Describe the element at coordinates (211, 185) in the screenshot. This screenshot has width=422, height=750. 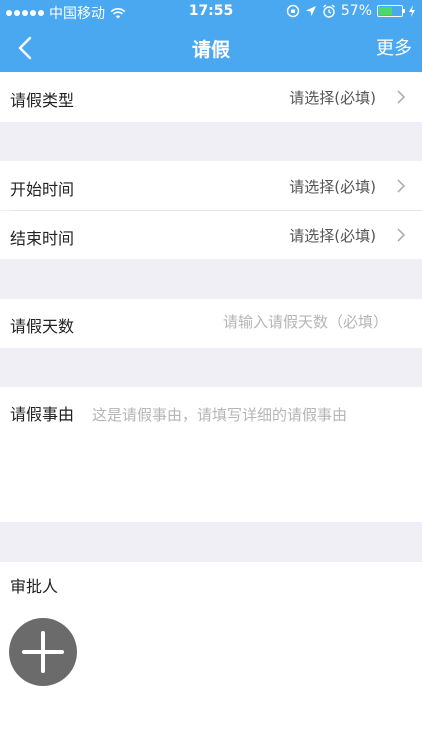
I see `start-time-row: 开始时间 请选择(必填)` at that location.